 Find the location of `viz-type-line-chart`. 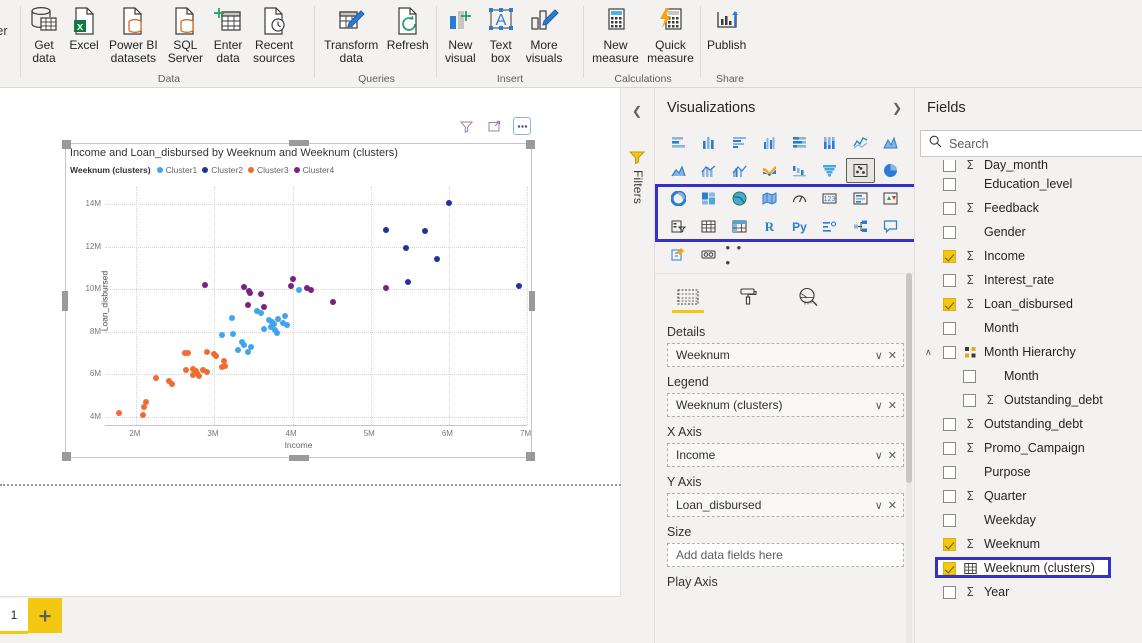

viz-type-line-chart is located at coordinates (860, 142).